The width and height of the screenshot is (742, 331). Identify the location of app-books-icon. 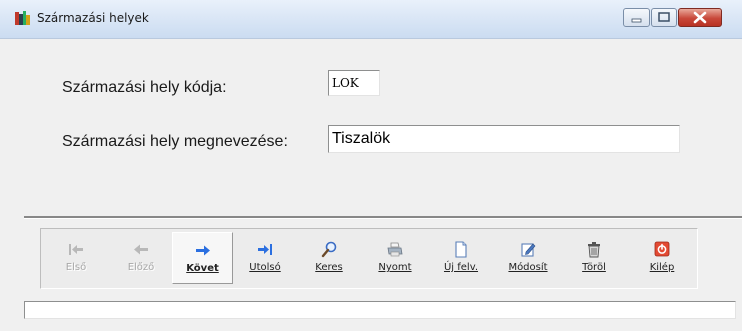
(22, 18).